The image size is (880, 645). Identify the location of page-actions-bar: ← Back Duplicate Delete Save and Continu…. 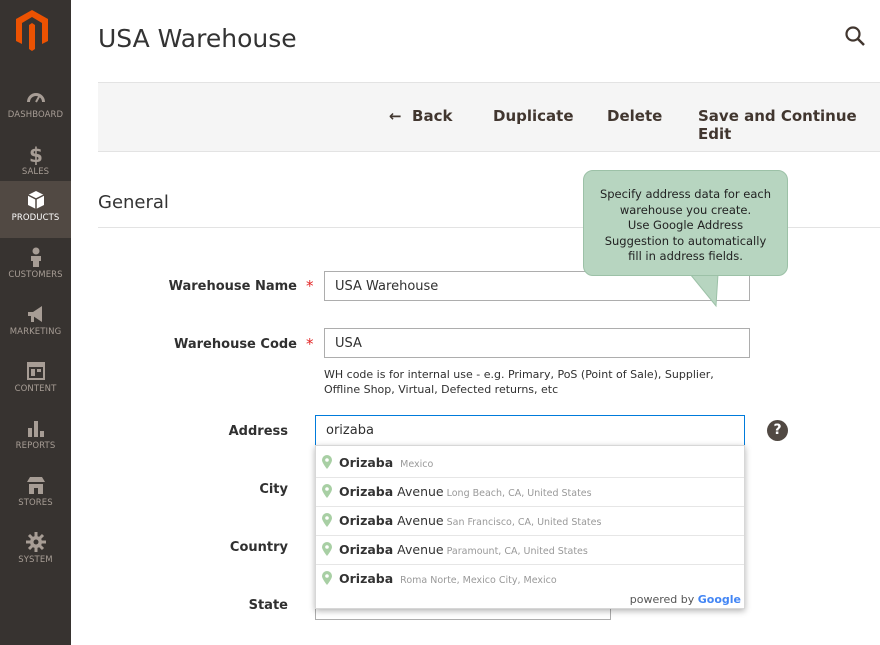
(489, 117).